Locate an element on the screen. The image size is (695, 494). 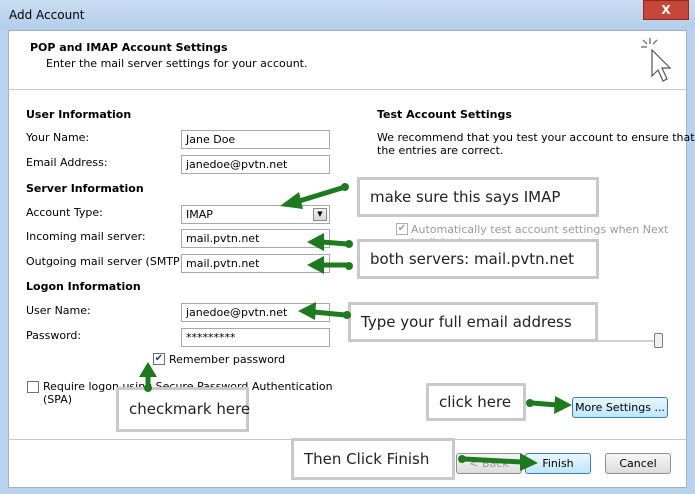
arrowhead-more-settings is located at coordinates (563, 405).